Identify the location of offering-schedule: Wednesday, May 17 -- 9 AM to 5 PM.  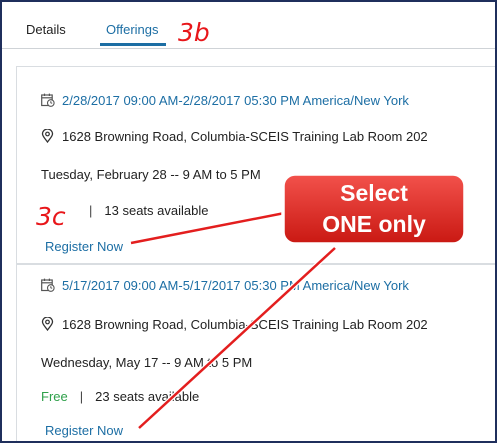
(147, 362).